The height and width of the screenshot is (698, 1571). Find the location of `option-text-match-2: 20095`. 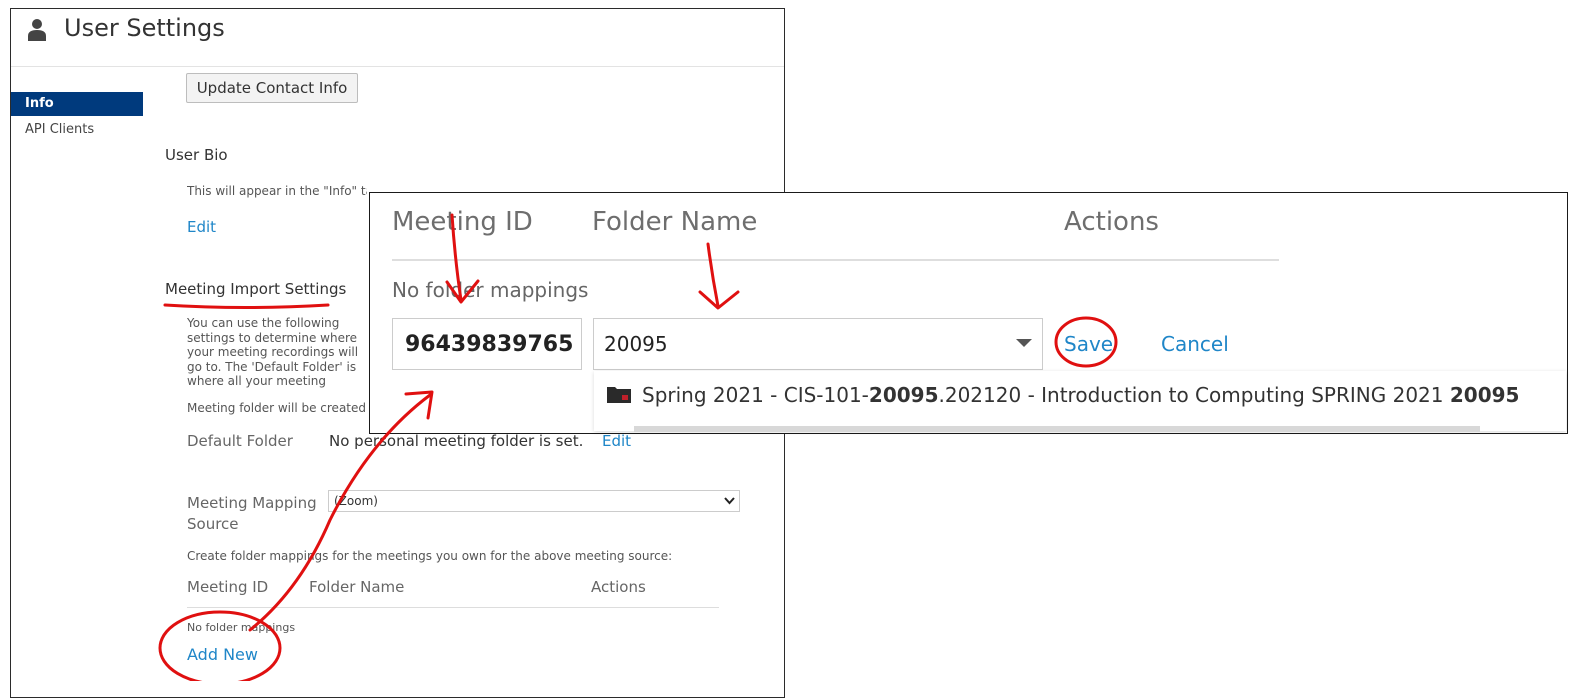

option-text-match-2: 20095 is located at coordinates (1484, 395).